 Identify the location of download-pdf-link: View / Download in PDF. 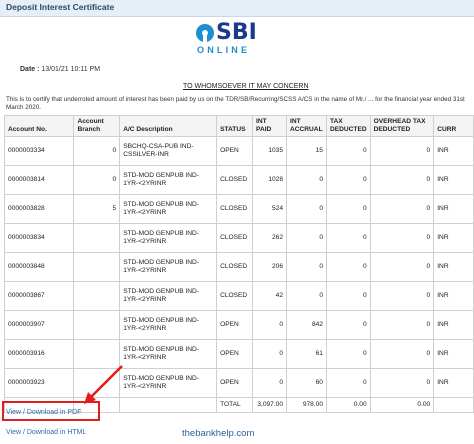
(43, 412).